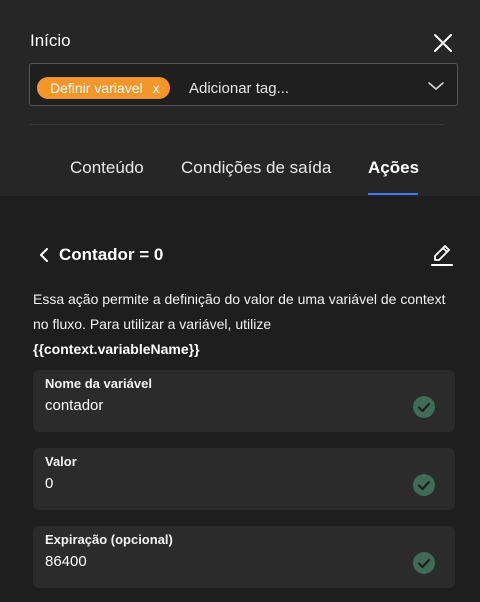 The height and width of the screenshot is (602, 480). What do you see at coordinates (256, 168) in the screenshot?
I see `tab-condicoes-de-saida: Condições de saída` at bounding box center [256, 168].